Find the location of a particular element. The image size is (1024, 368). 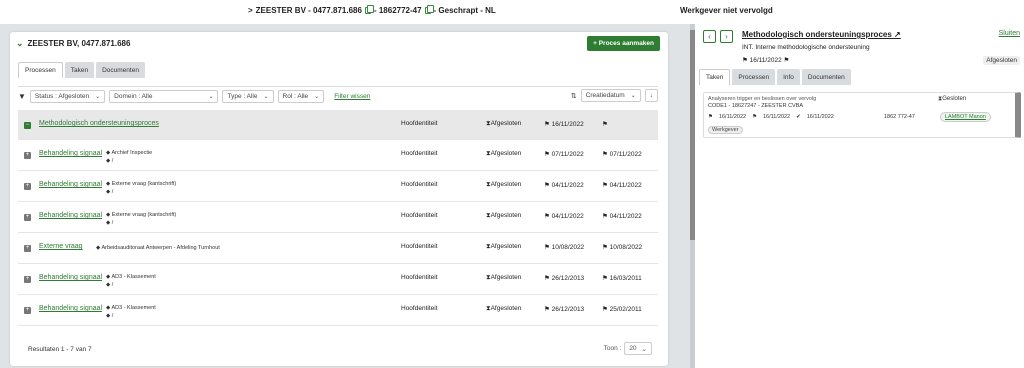

status-badge: Afgesloten is located at coordinates (1001, 60).